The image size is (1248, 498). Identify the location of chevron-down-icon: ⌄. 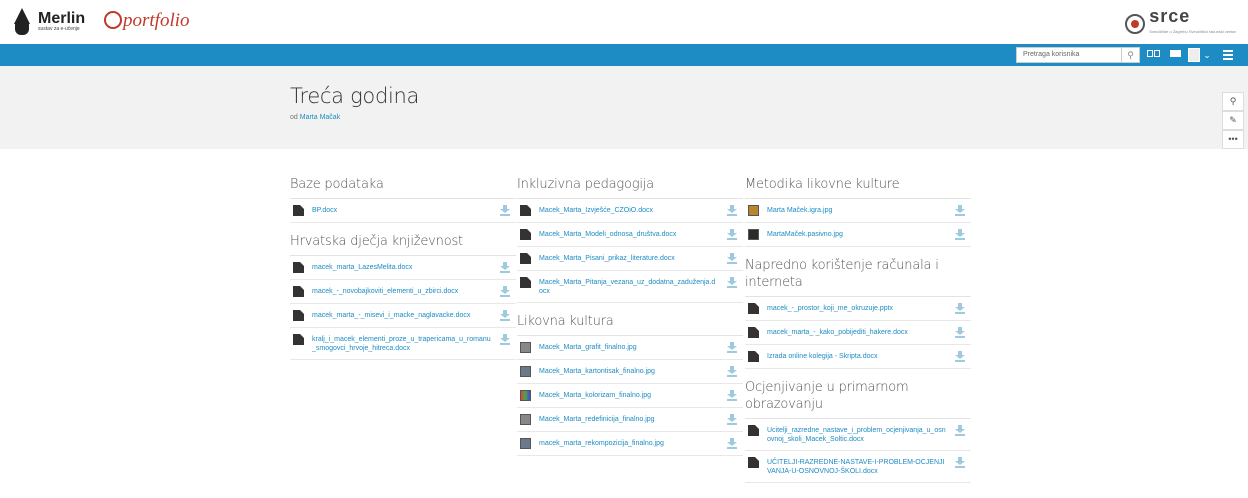
(1207, 55).